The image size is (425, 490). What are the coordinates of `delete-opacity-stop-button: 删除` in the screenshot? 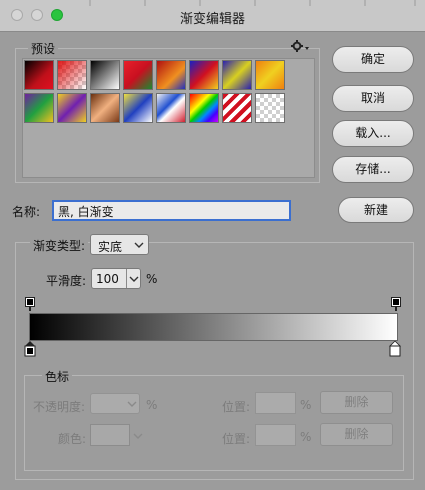 It's located at (356, 402).